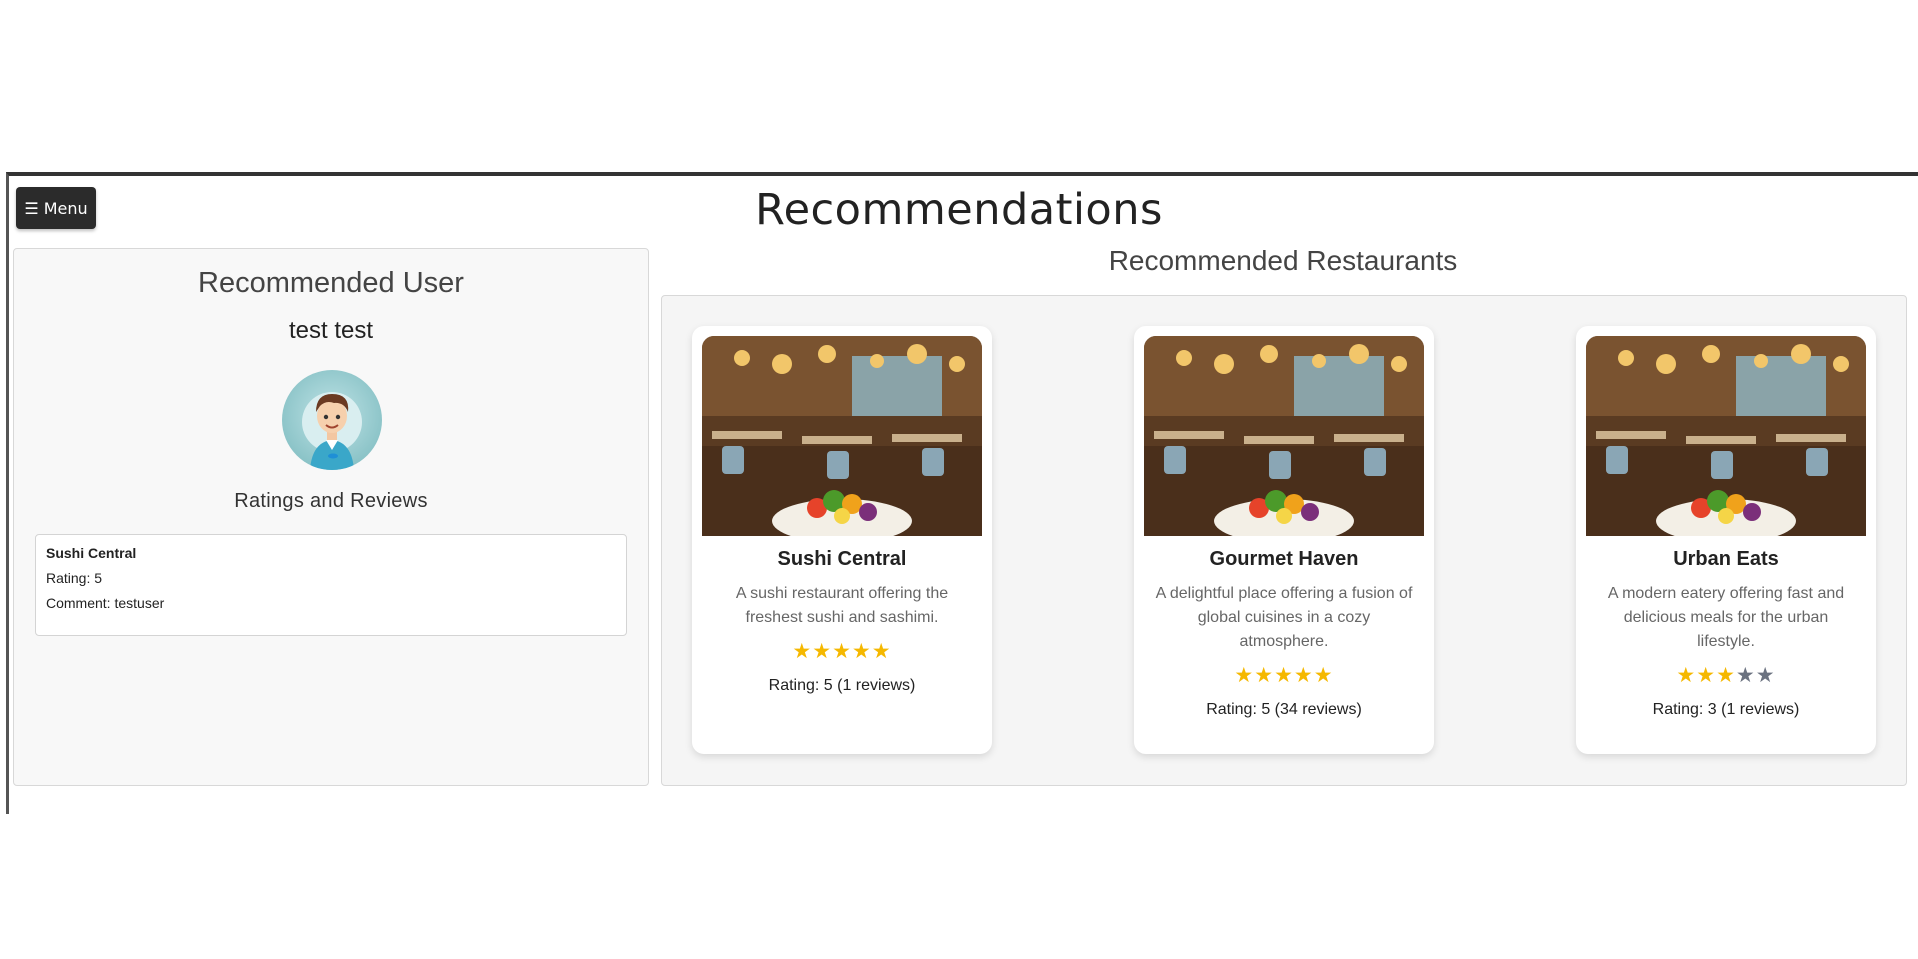 This screenshot has height=959, width=1918. Describe the element at coordinates (1283, 260) in the screenshot. I see `recommended-restaurants-heading: Recommended Restaurants` at that location.